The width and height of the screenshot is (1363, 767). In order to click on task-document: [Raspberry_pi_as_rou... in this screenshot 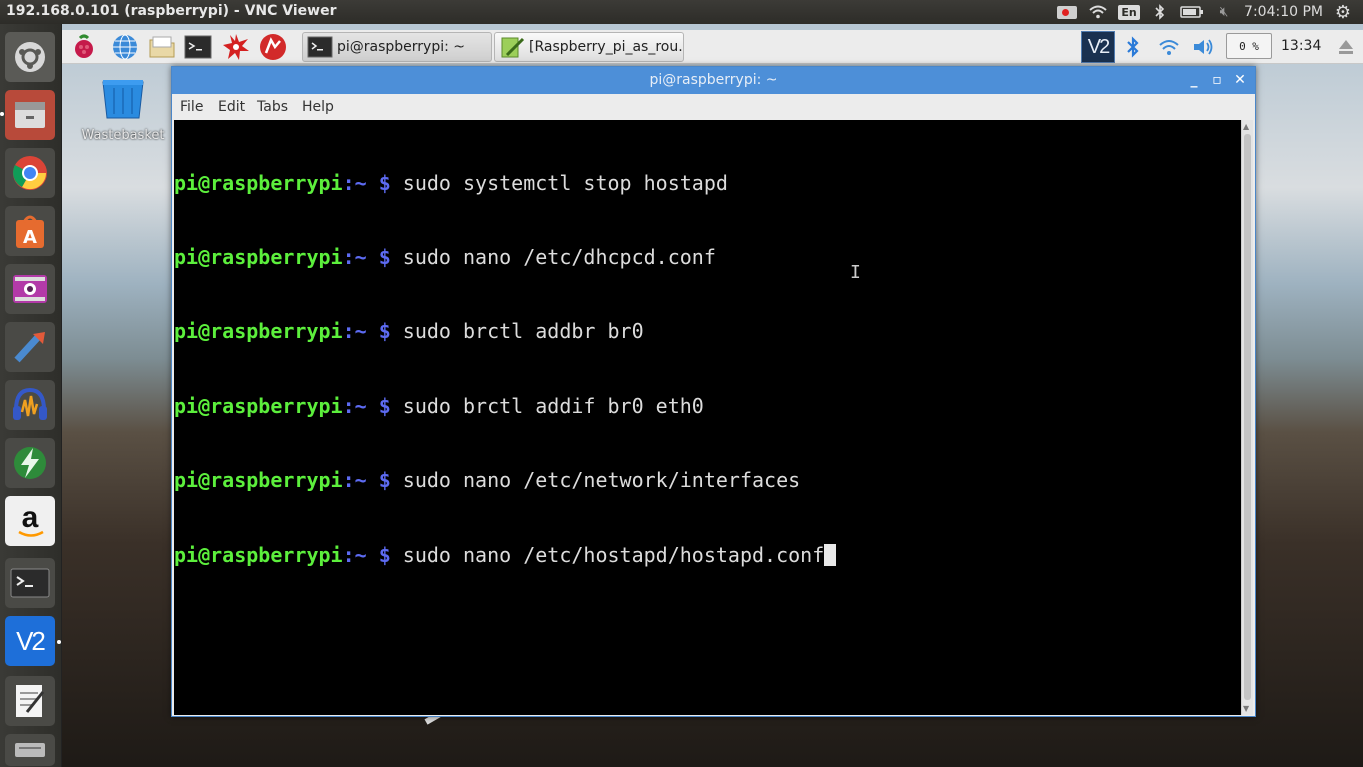, I will do `click(589, 47)`.